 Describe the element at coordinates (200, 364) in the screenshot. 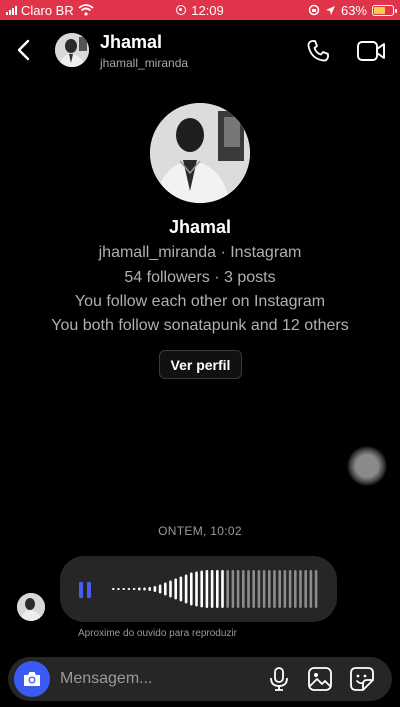

I see `view-profile-button: Ver perfil` at that location.